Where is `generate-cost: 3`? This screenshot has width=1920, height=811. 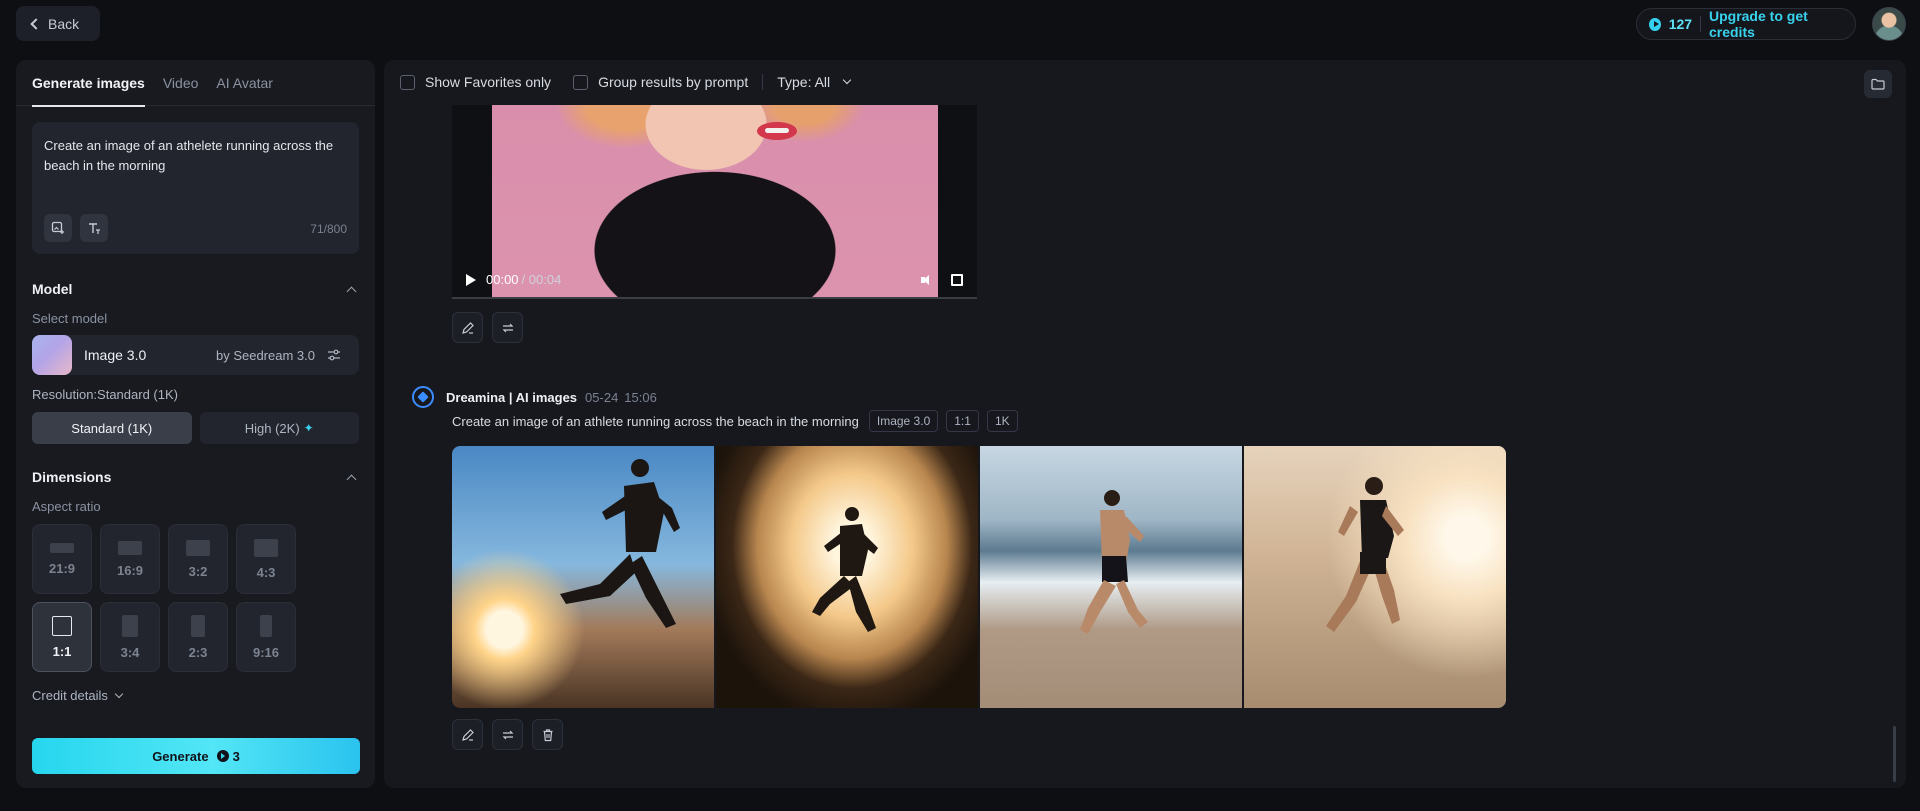 generate-cost: 3 is located at coordinates (236, 756).